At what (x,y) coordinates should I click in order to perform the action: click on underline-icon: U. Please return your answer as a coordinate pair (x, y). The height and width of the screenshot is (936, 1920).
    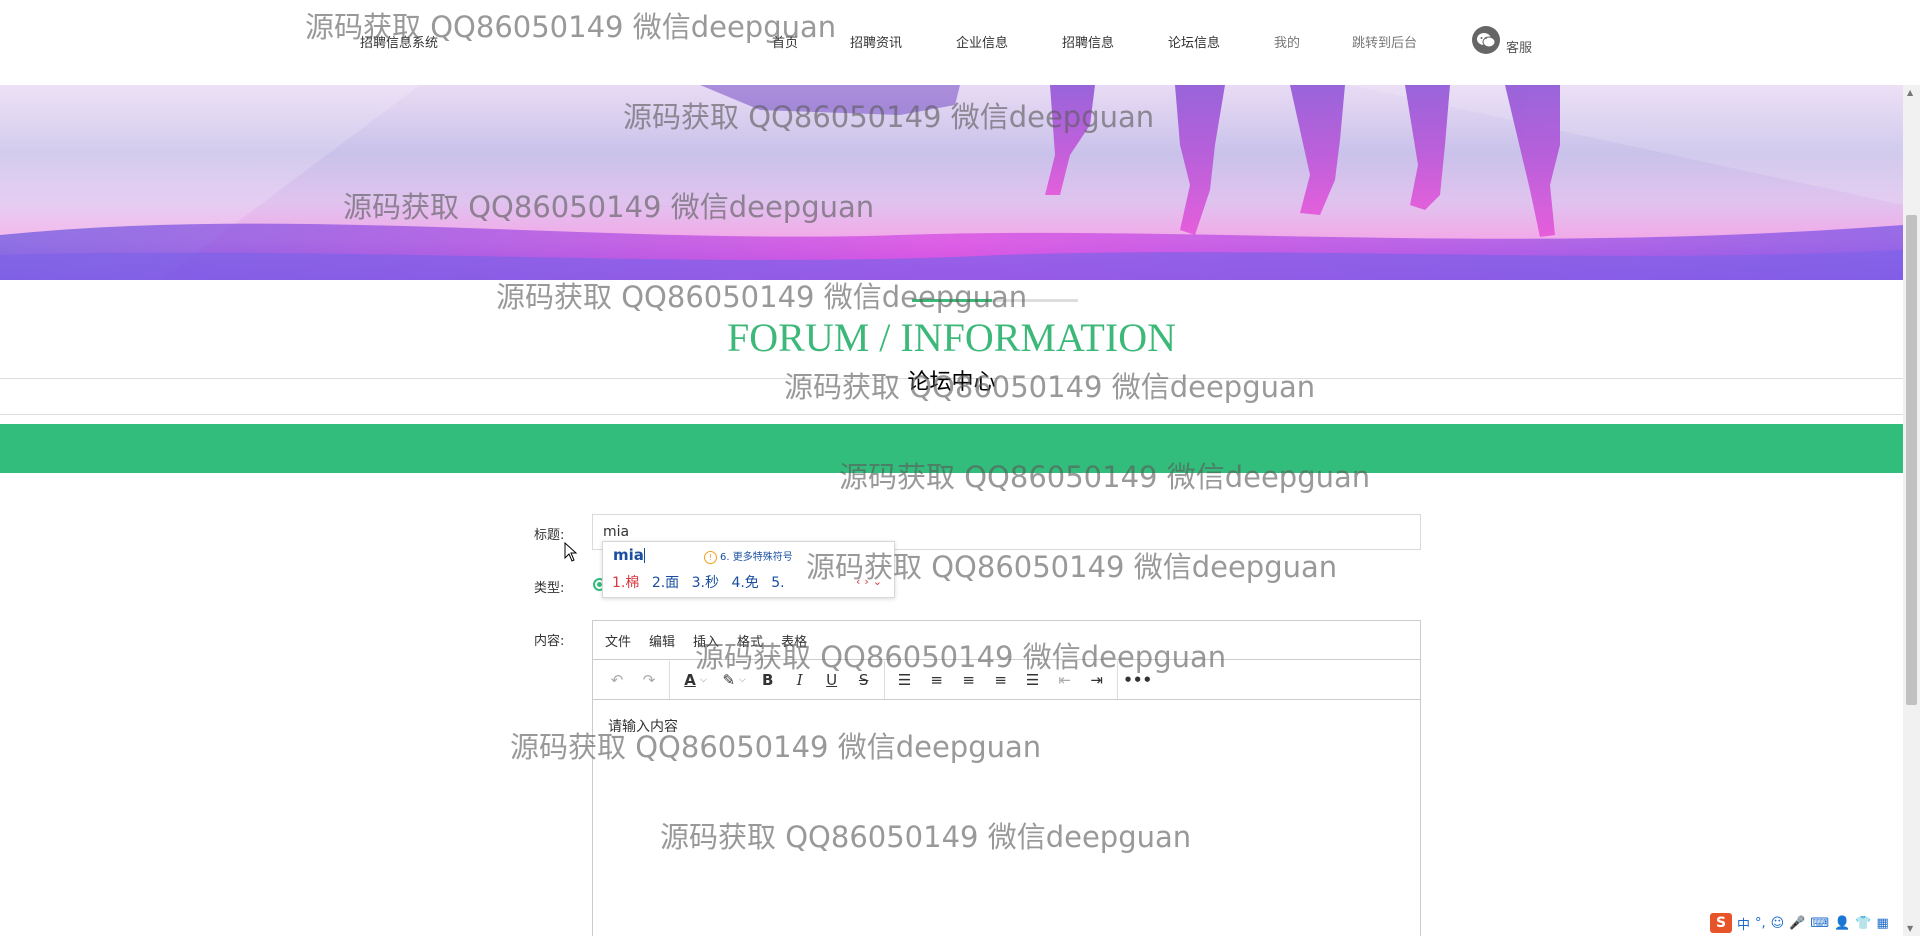
    Looking at the image, I should click on (832, 680).